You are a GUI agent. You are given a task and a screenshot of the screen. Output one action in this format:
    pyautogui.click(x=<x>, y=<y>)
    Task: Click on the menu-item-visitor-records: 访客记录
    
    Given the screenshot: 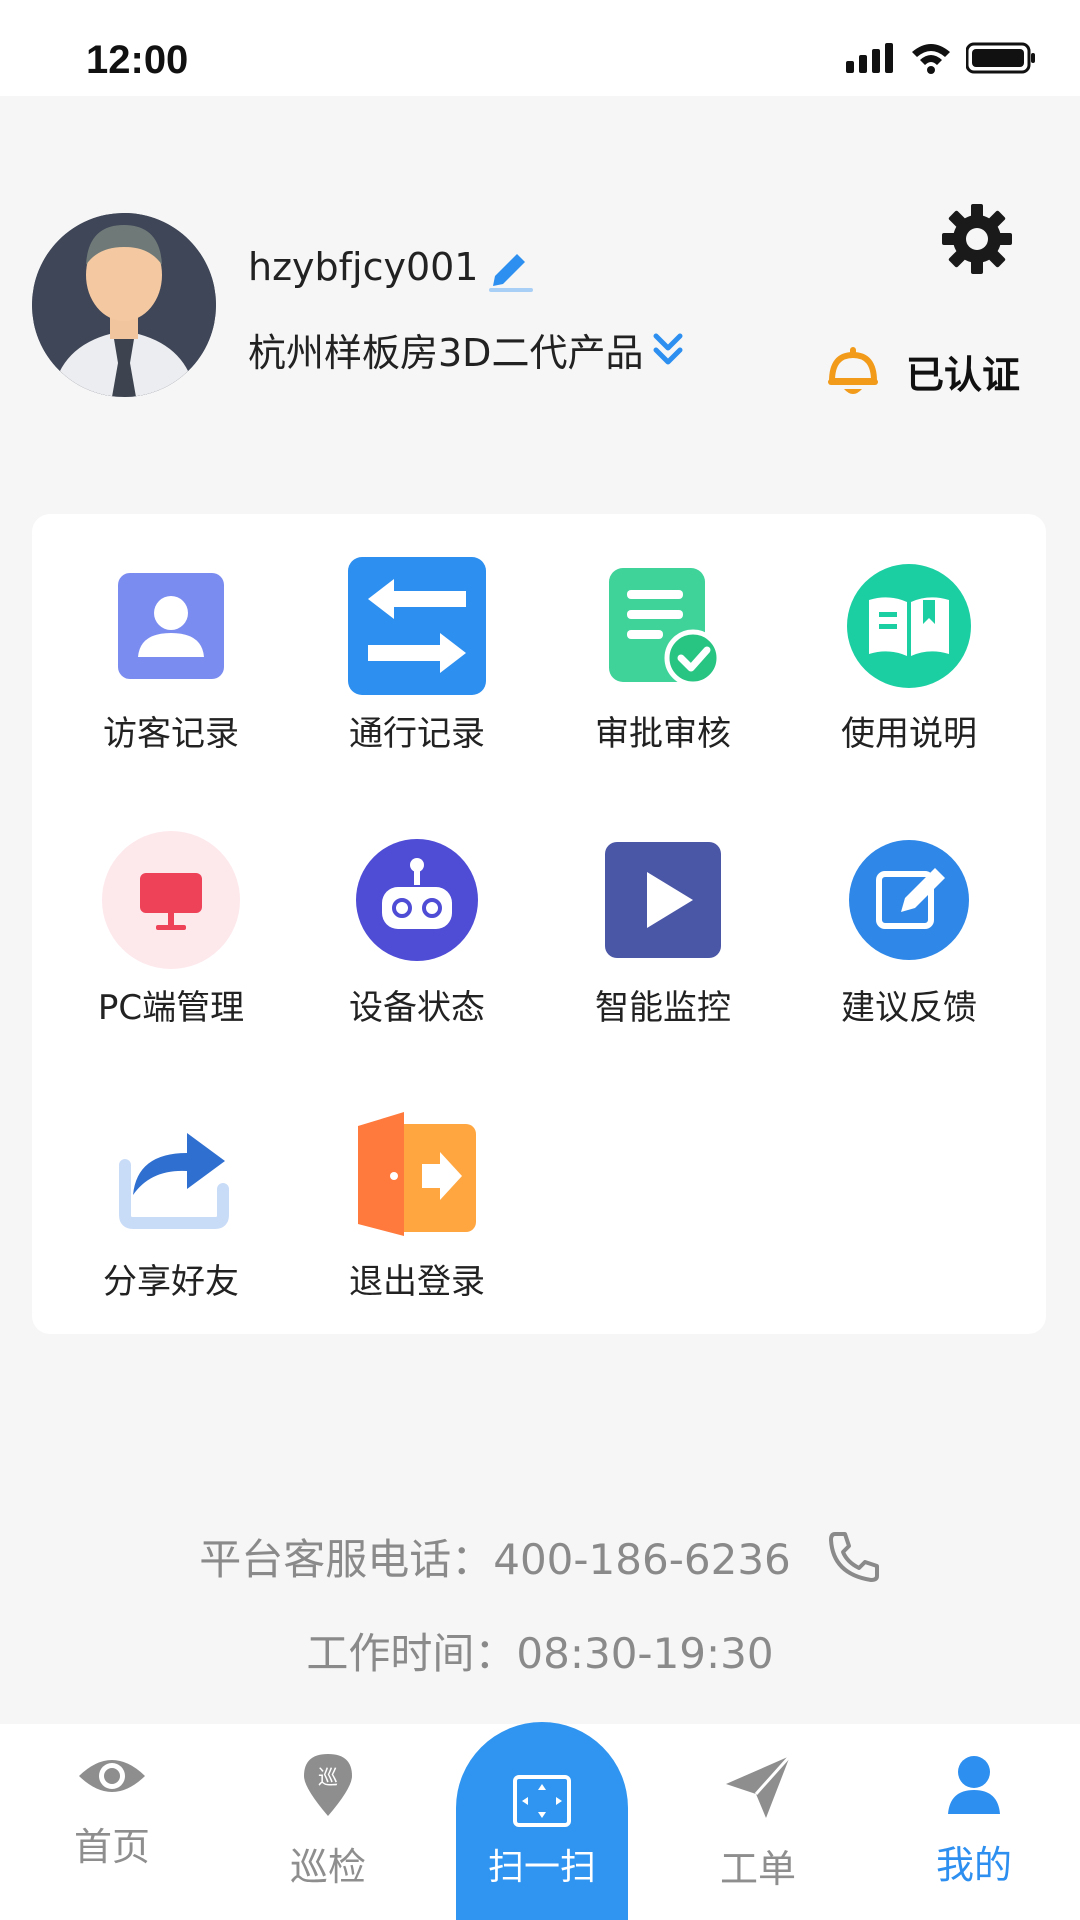 What is the action you would take?
    pyautogui.click(x=171, y=656)
    